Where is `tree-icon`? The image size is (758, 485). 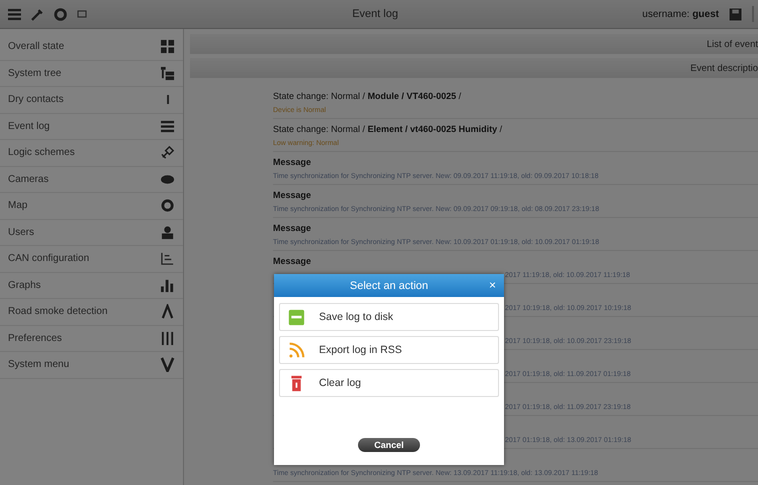 tree-icon is located at coordinates (167, 73).